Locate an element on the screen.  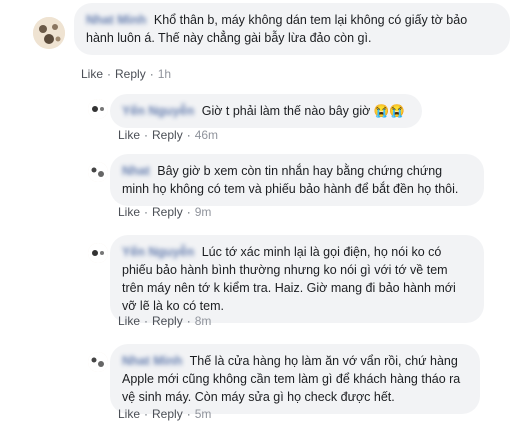
comment-timestamp: 8m is located at coordinates (203, 321).